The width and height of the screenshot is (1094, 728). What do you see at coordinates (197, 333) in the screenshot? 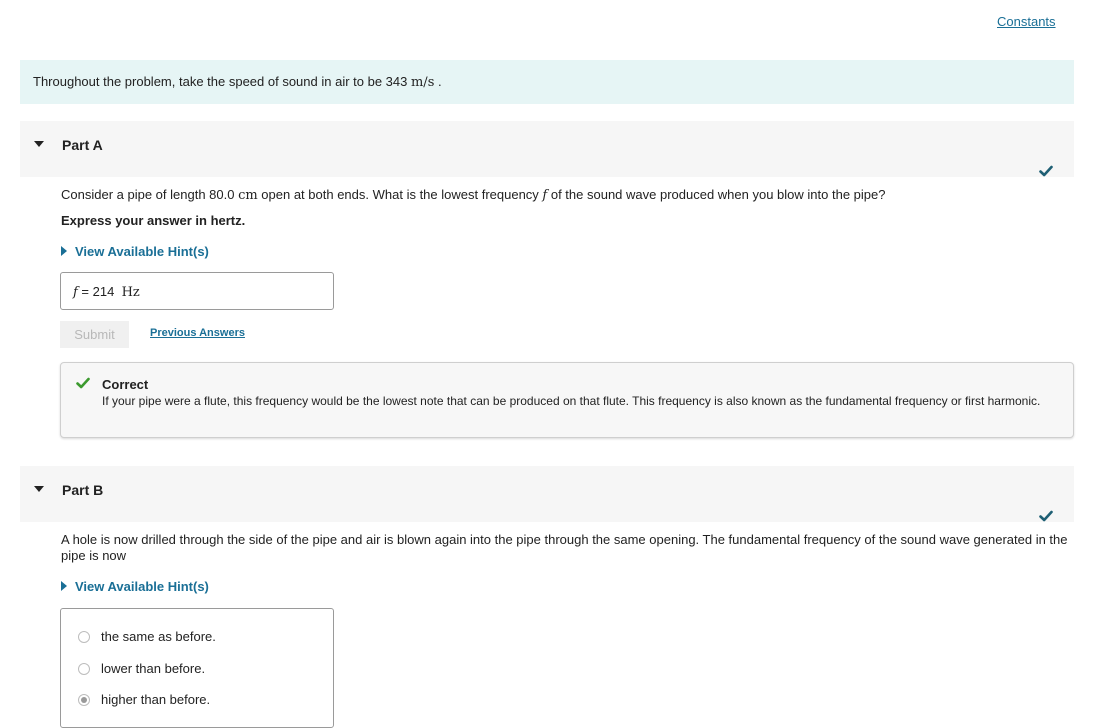
I see `previous-answers-link: Previous Answers` at bounding box center [197, 333].